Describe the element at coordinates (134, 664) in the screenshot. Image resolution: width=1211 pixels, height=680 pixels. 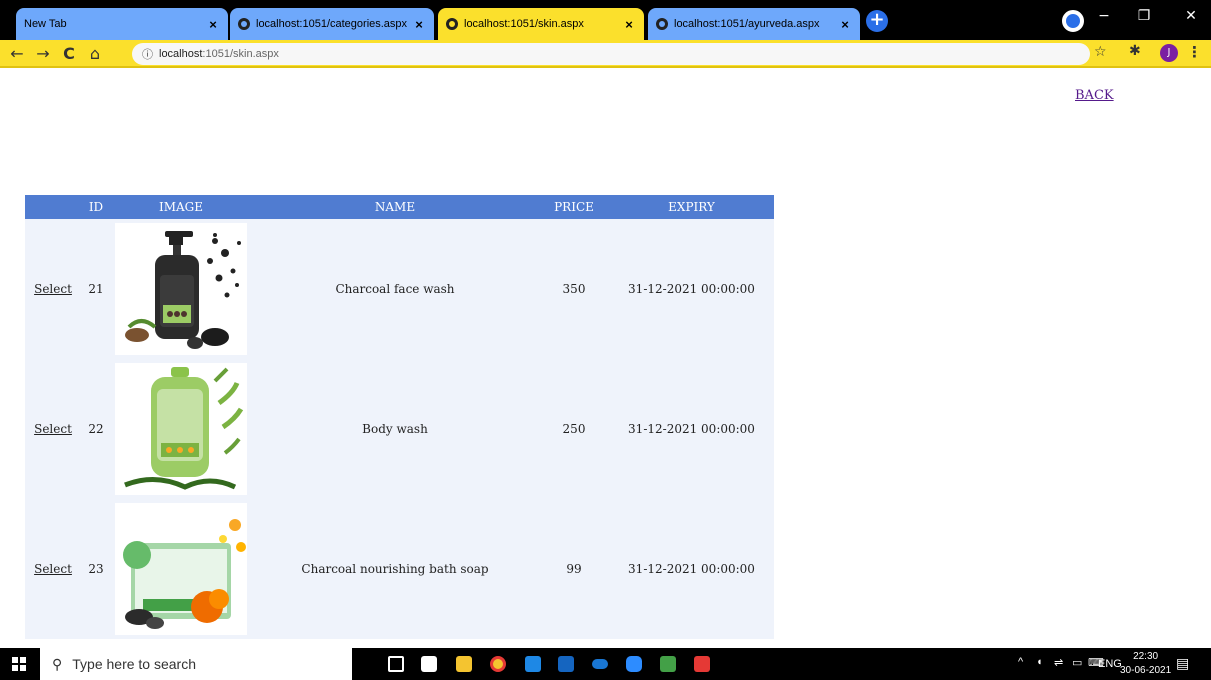
I see `search-placeholder: Type here to search` at that location.